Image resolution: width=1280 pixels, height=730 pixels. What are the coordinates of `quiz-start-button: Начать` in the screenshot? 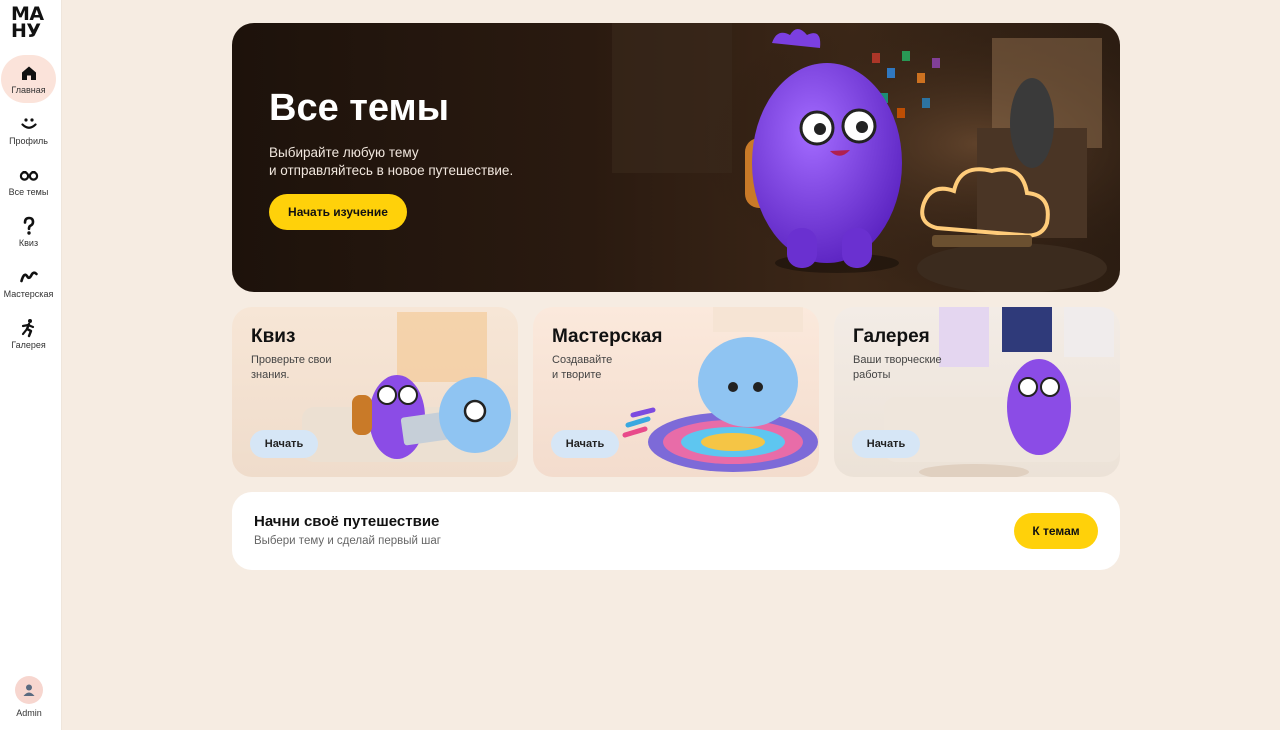 It's located at (284, 444).